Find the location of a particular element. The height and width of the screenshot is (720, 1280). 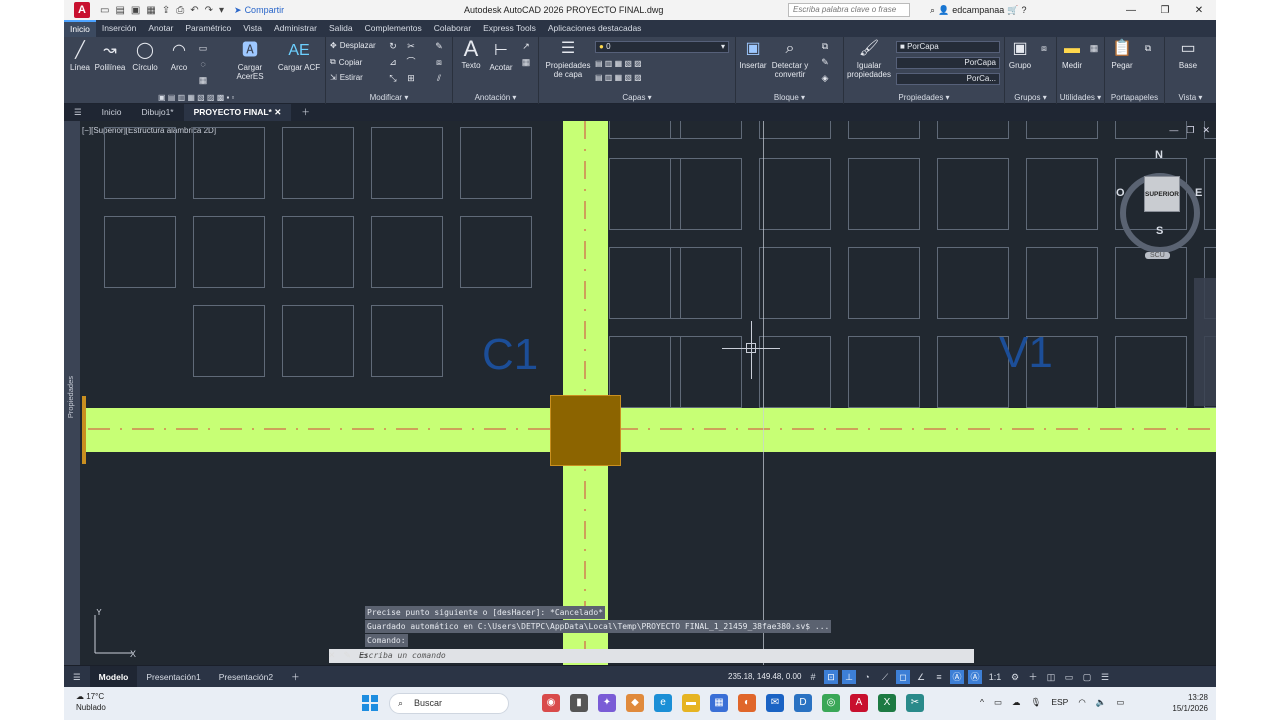

save-as-icon: ▦ is located at coordinates (150, 10).